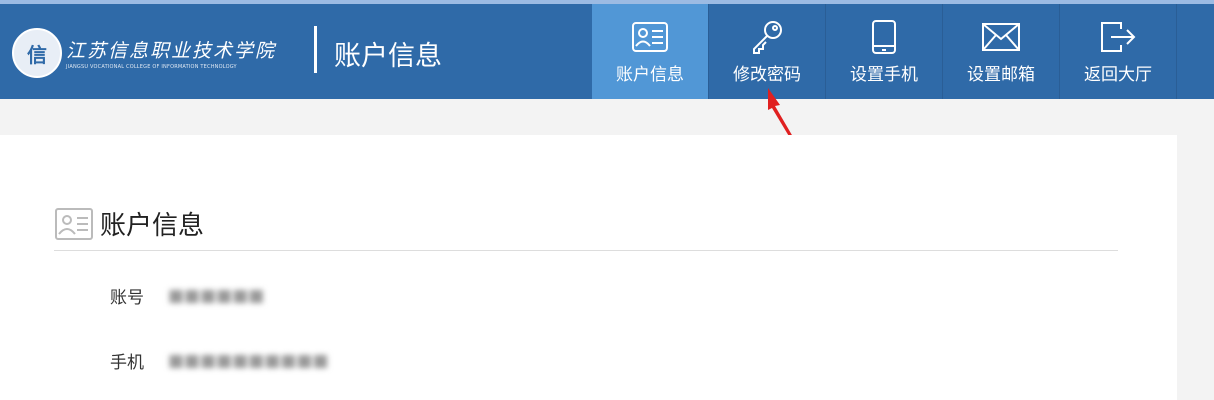 The image size is (1214, 400). Describe the element at coordinates (767, 75) in the screenshot. I see `nav-label: 修改密码` at that location.